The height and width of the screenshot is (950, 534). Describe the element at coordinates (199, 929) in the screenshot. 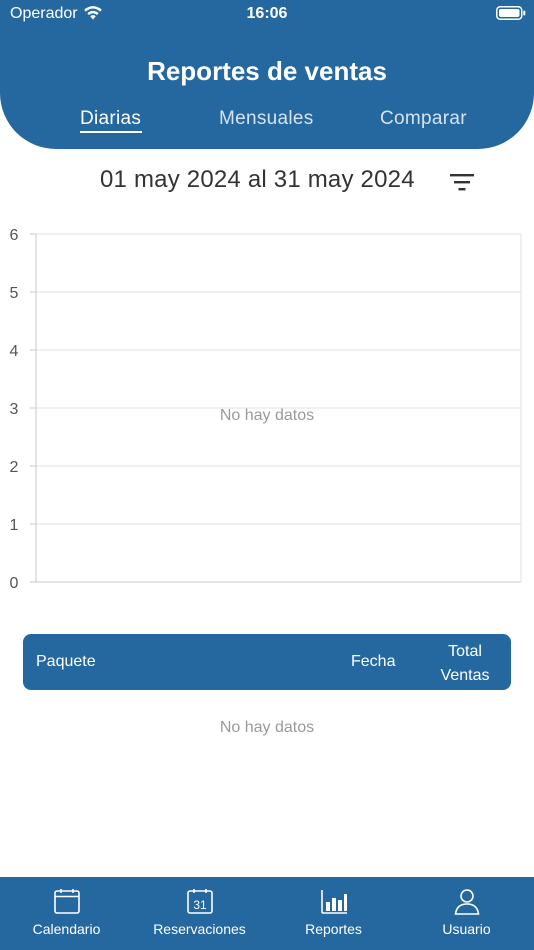

I see `tabbar-label-reservations: Reservaciones` at that location.